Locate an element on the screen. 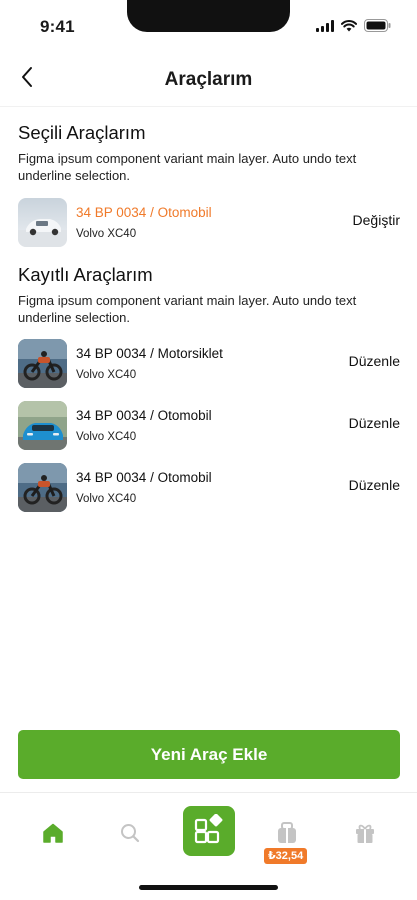 This screenshot has width=417, height=900. add-vehicle-button: Yeni Araç Ekle is located at coordinates (209, 754).